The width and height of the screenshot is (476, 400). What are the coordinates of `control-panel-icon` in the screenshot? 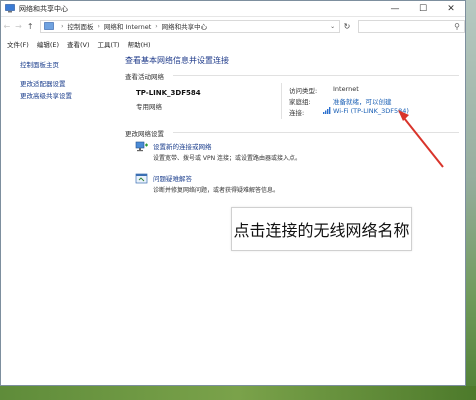 It's located at (49, 26).